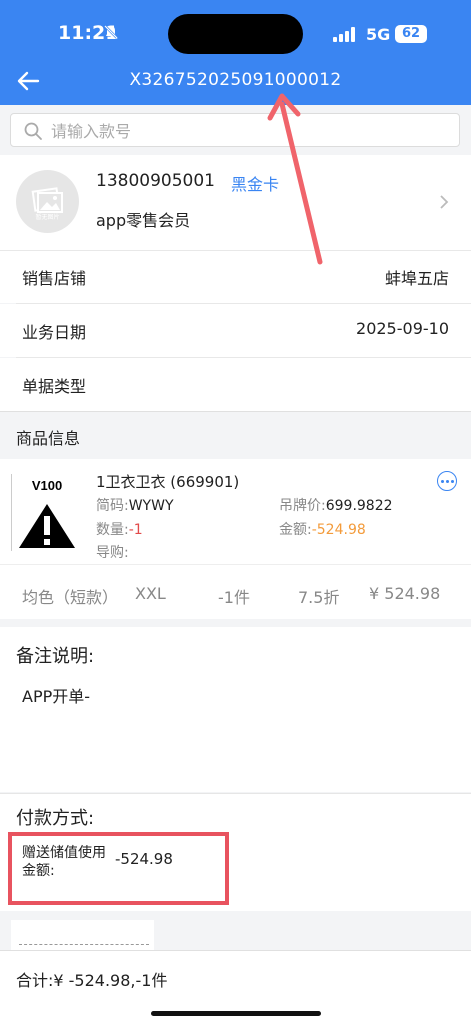  What do you see at coordinates (378, 34) in the screenshot?
I see `network-type: 5G` at bounding box center [378, 34].